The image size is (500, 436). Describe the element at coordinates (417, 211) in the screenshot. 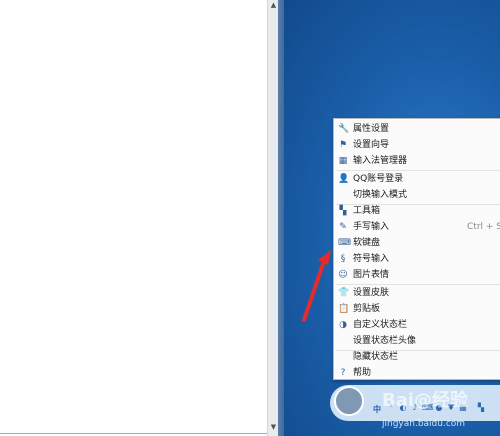

I see `menu-item-toolbox: ▚ 工具箱` at that location.